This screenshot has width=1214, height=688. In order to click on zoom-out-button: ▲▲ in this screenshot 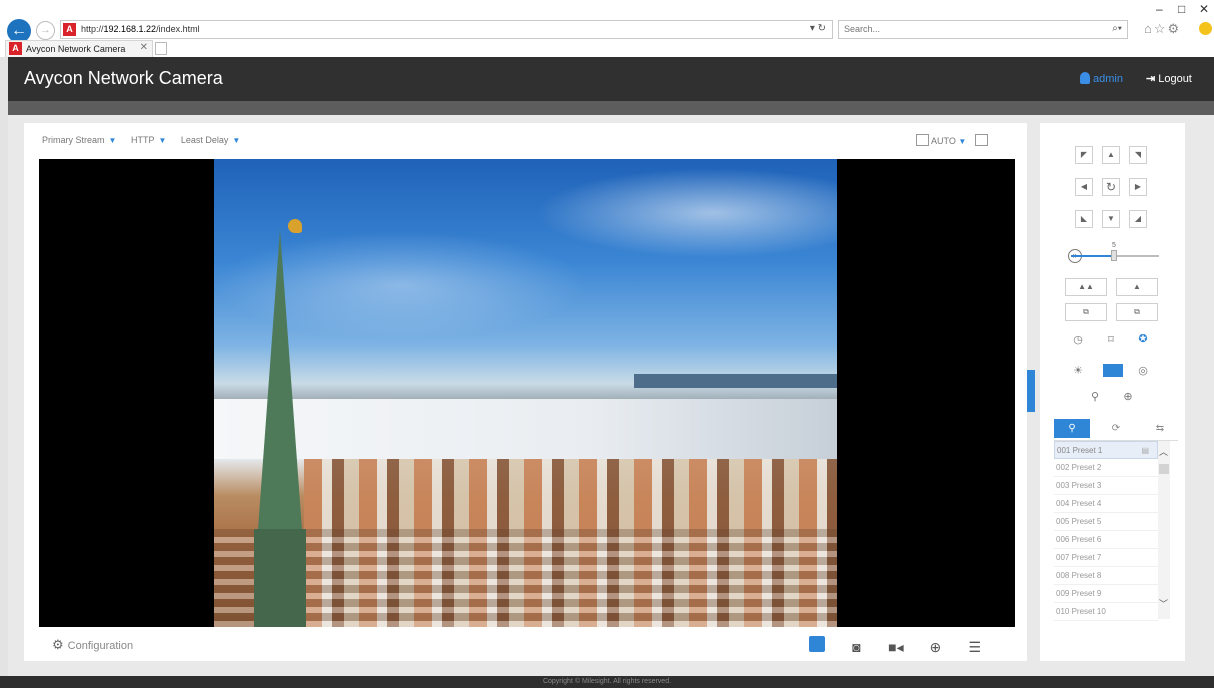, I will do `click(1086, 287)`.